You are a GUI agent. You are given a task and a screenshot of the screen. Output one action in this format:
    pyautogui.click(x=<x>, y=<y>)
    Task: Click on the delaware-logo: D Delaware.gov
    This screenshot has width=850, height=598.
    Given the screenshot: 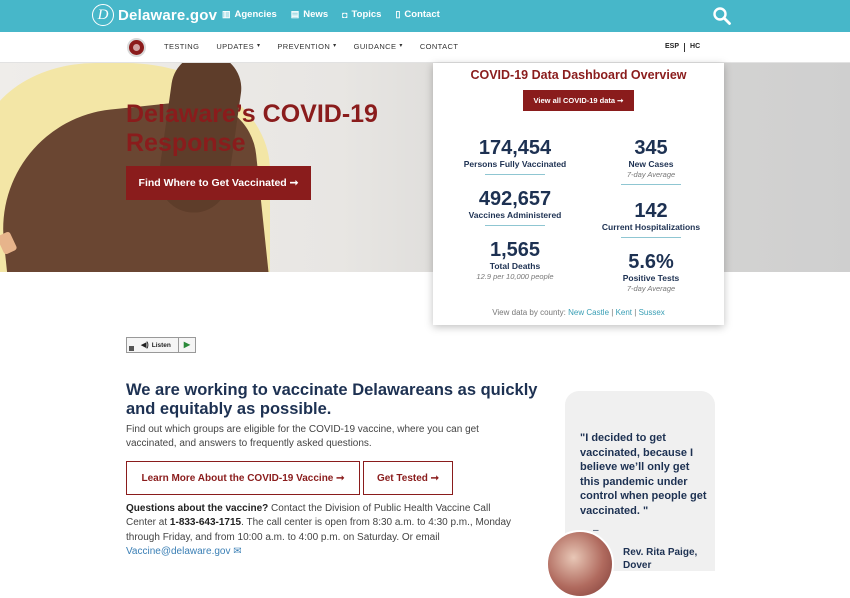 What is the action you would take?
    pyautogui.click(x=154, y=15)
    